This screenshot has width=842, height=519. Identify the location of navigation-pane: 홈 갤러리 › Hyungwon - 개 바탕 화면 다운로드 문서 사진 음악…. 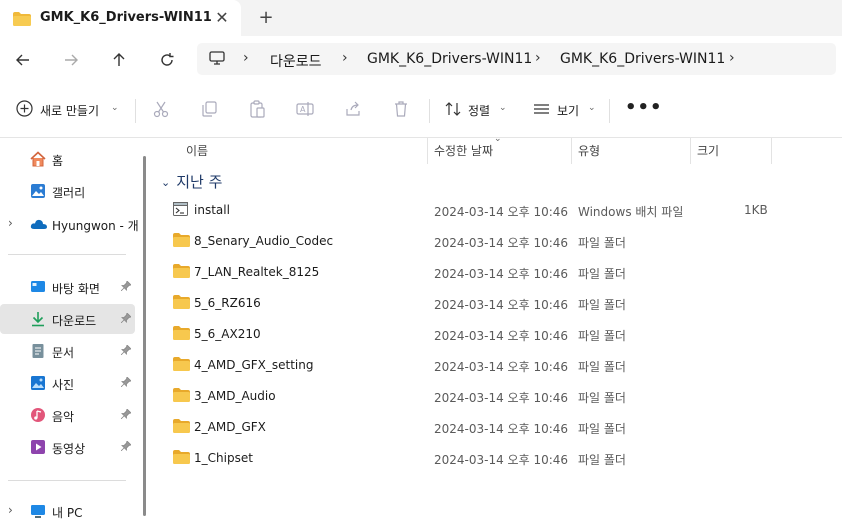
(74, 328).